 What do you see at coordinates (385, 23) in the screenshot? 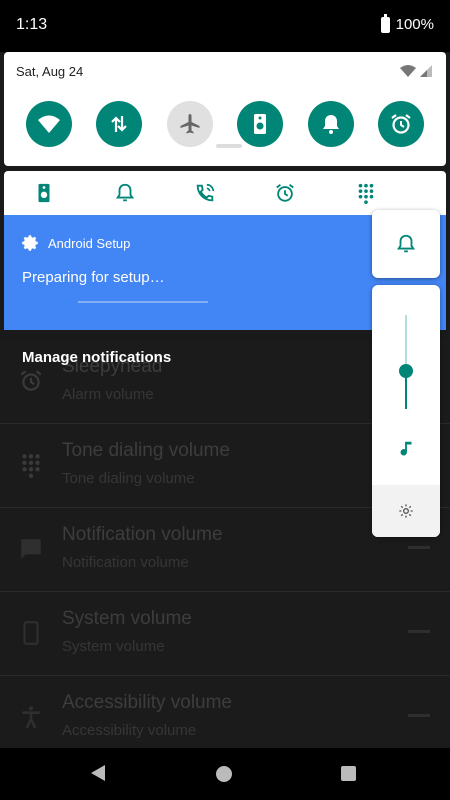
I see `battery-icon` at bounding box center [385, 23].